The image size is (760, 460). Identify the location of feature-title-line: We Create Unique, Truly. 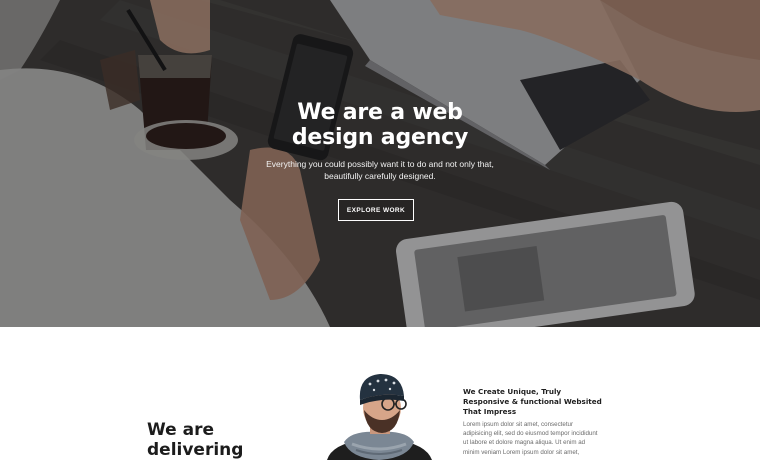
(512, 391).